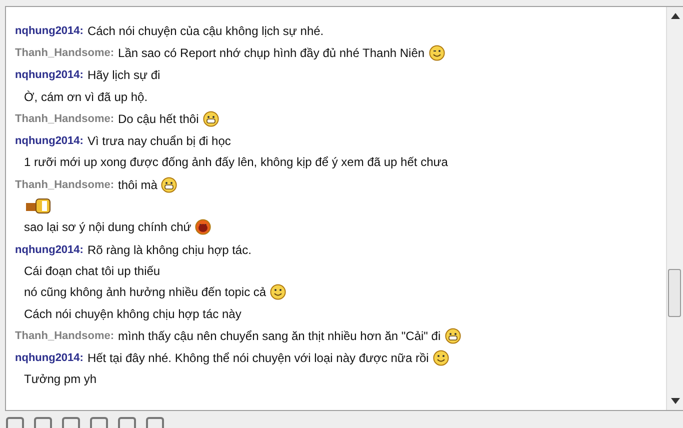  I want to click on message-text: thôi mà, so click(138, 185).